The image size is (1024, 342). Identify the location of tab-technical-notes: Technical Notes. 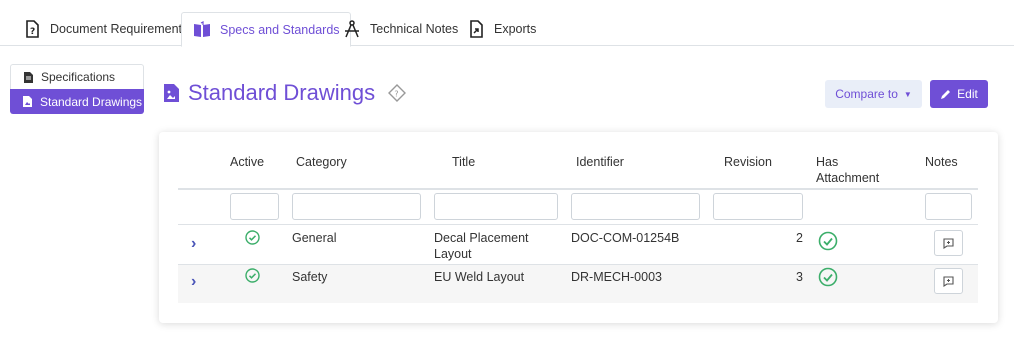
(400, 29).